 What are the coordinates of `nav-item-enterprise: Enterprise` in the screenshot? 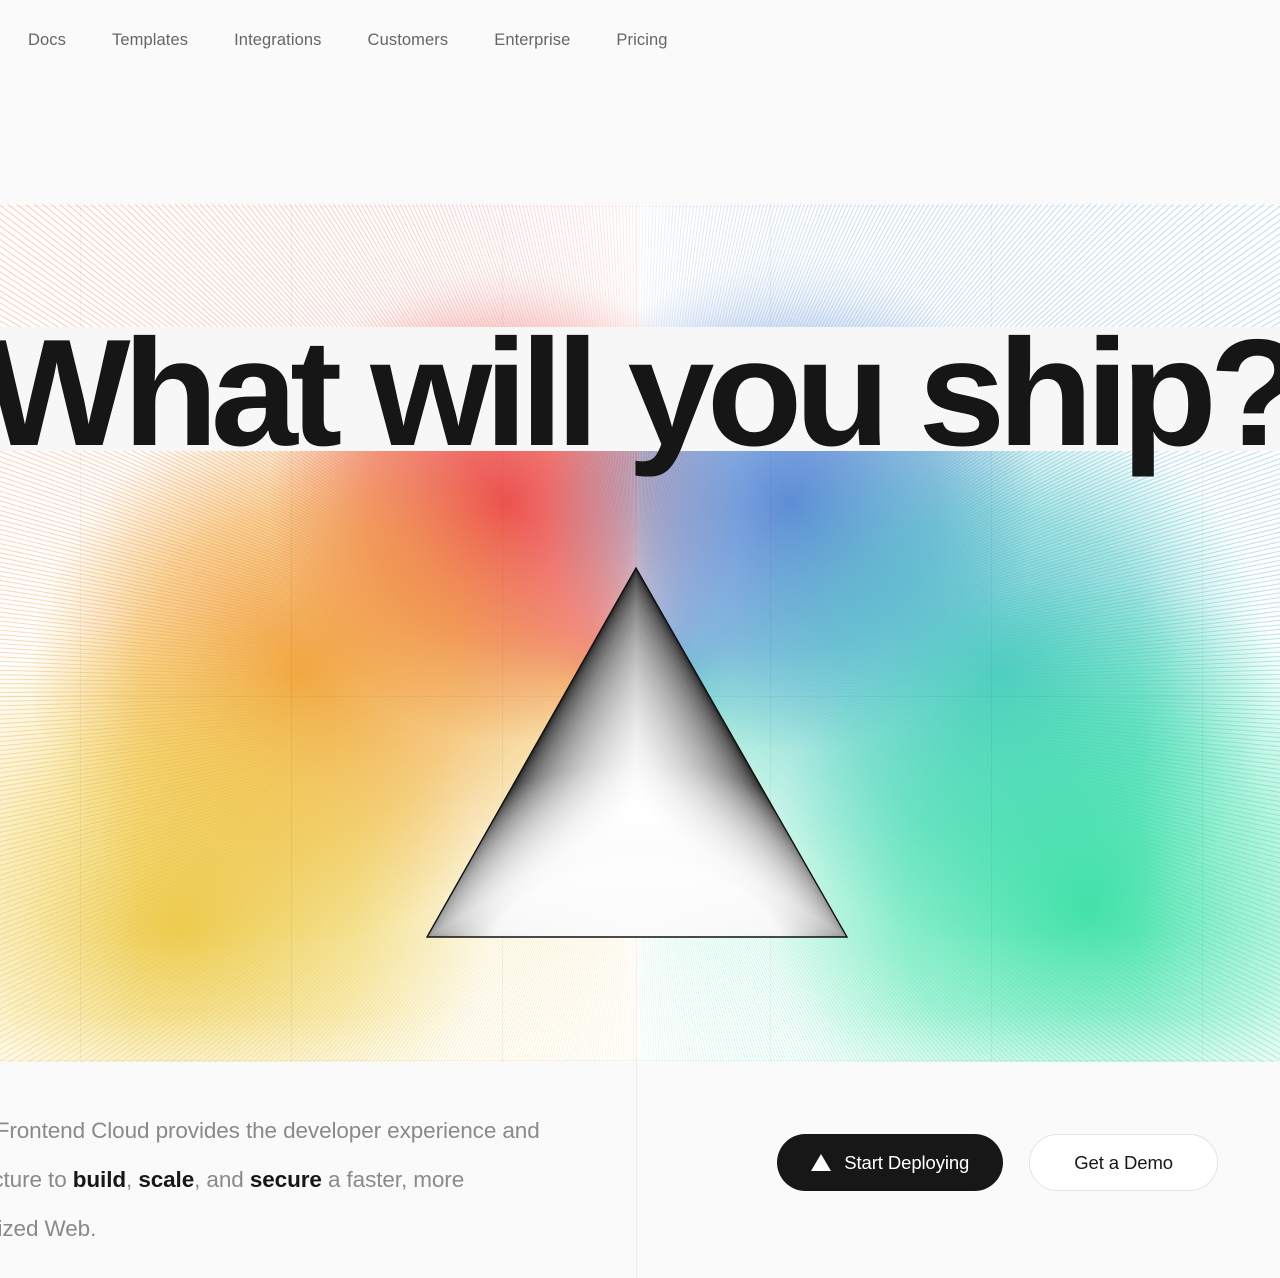 It's located at (532, 40).